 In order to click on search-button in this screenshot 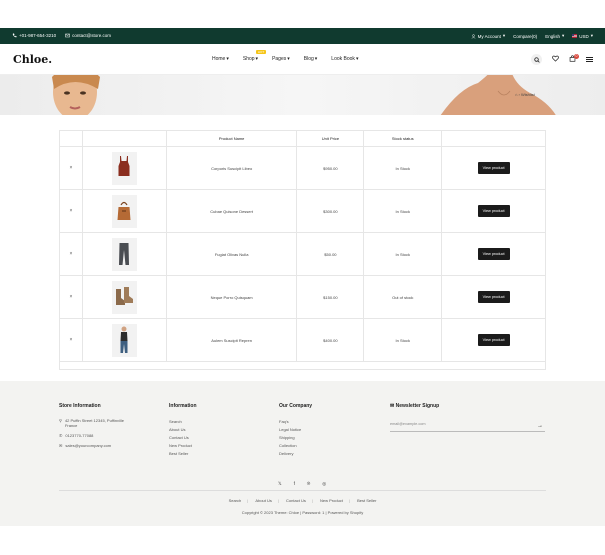, I will do `click(536, 59)`.